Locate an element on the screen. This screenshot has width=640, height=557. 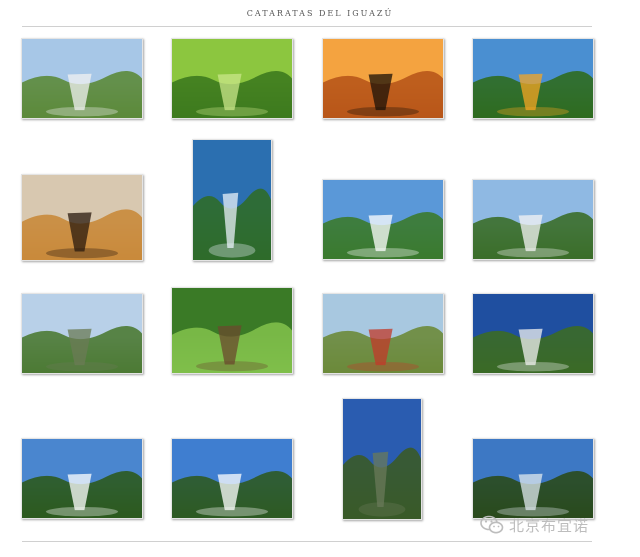
photo-falls-canyon is located at coordinates (533, 478).